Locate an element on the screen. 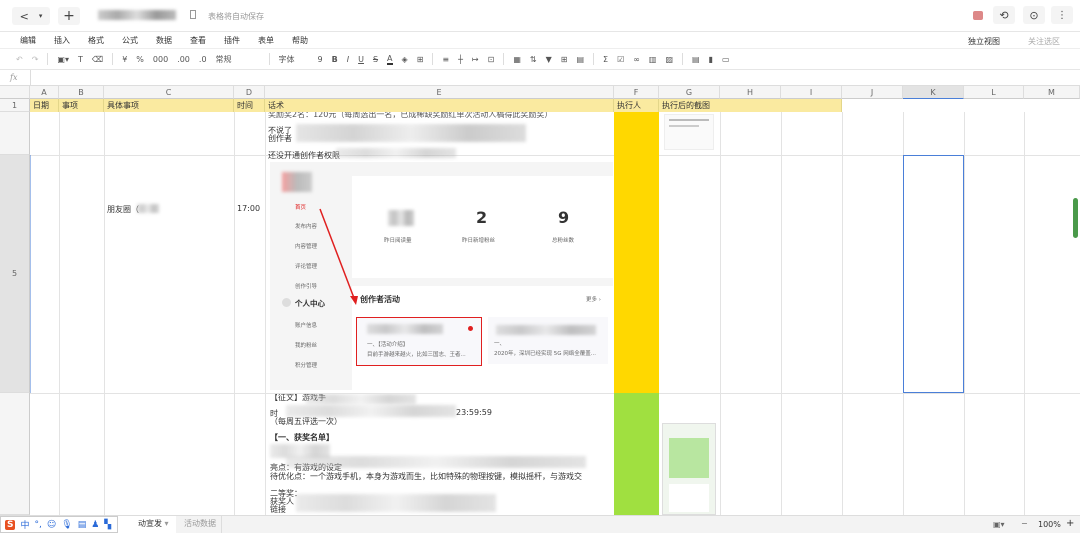 The width and height of the screenshot is (1080, 533). selected-cell-k5 is located at coordinates (933, 274).